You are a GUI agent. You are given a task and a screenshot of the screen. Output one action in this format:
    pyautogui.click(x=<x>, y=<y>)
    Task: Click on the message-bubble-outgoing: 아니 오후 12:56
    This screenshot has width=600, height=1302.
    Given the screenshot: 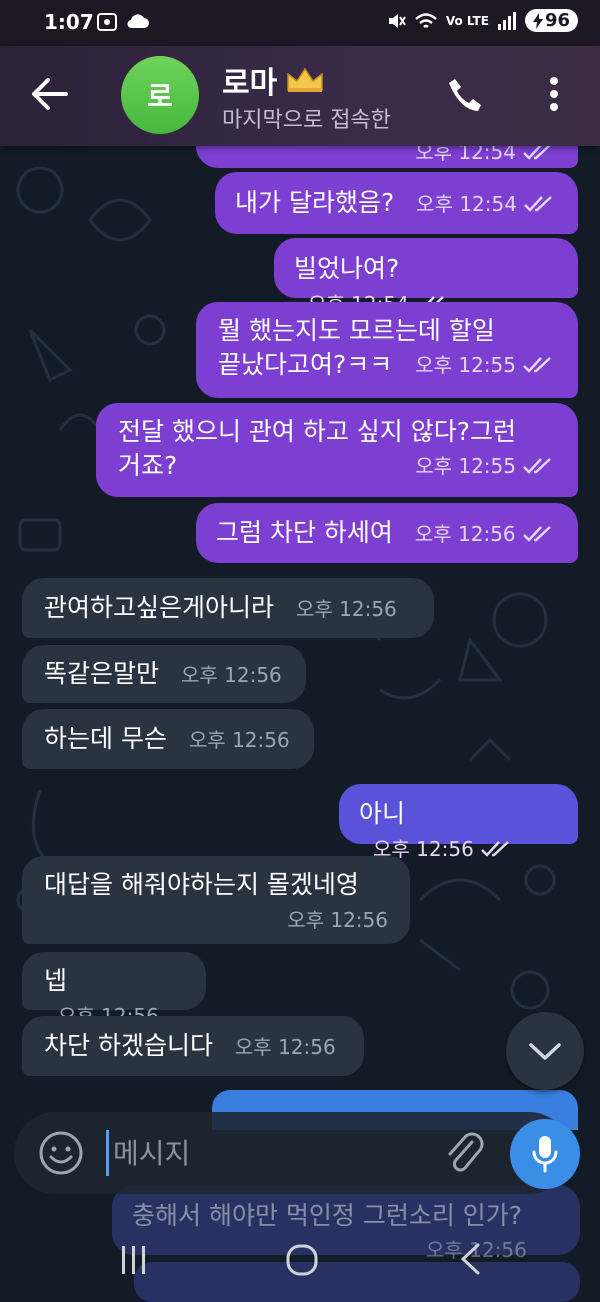 What is the action you would take?
    pyautogui.click(x=458, y=822)
    